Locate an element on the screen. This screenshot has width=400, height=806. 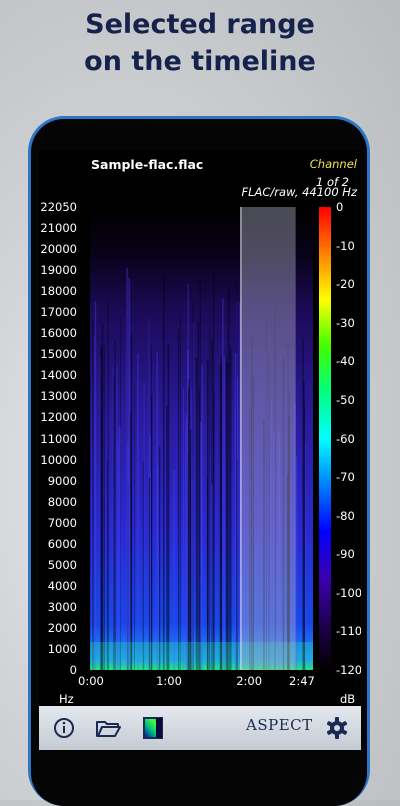
headline-line-1: Selected range is located at coordinates (200, 24).